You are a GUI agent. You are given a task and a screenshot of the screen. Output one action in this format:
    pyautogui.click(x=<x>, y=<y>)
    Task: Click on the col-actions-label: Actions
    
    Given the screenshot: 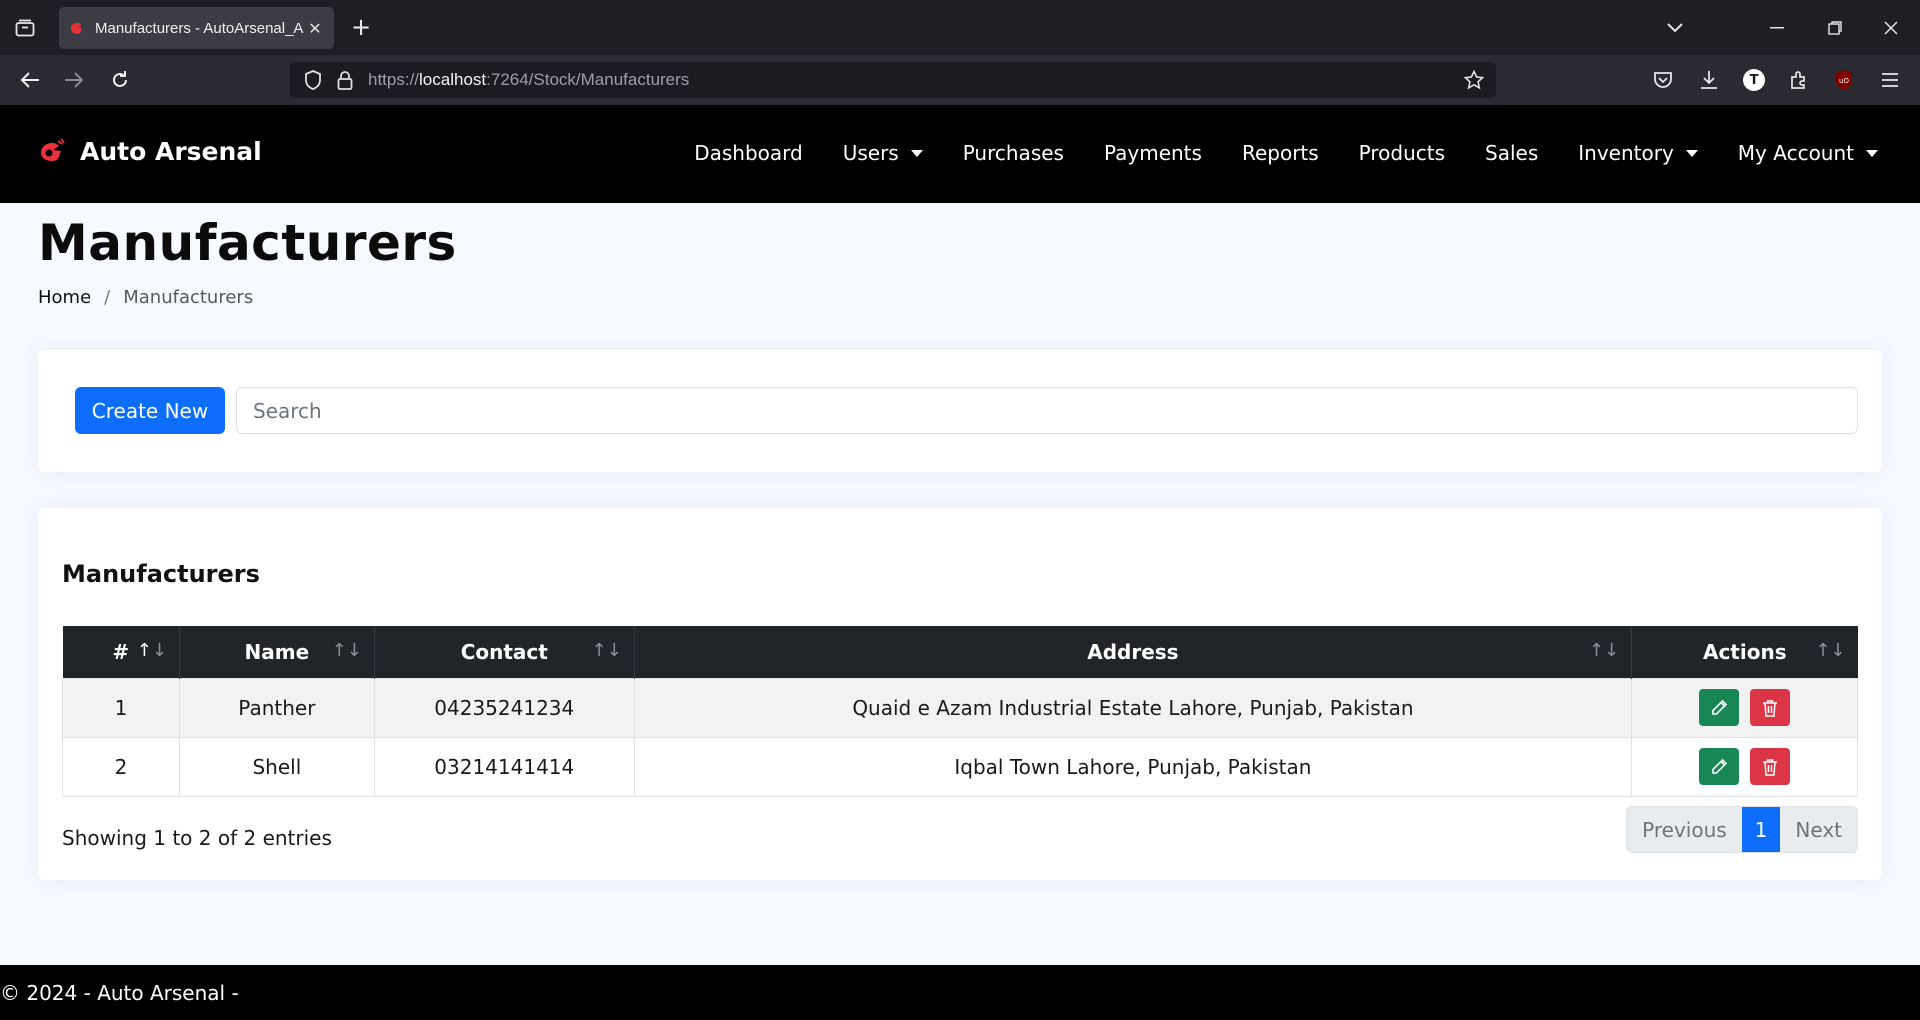 What is the action you would take?
    pyautogui.click(x=1744, y=651)
    